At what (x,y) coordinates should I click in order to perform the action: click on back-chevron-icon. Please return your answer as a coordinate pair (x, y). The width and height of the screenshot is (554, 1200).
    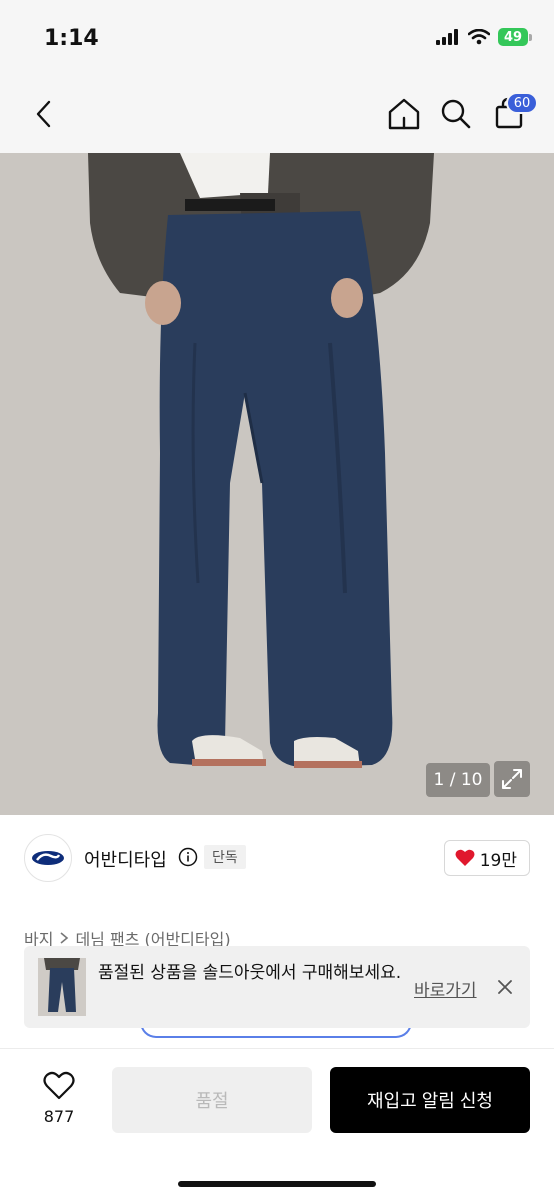
    Looking at the image, I should click on (43, 114).